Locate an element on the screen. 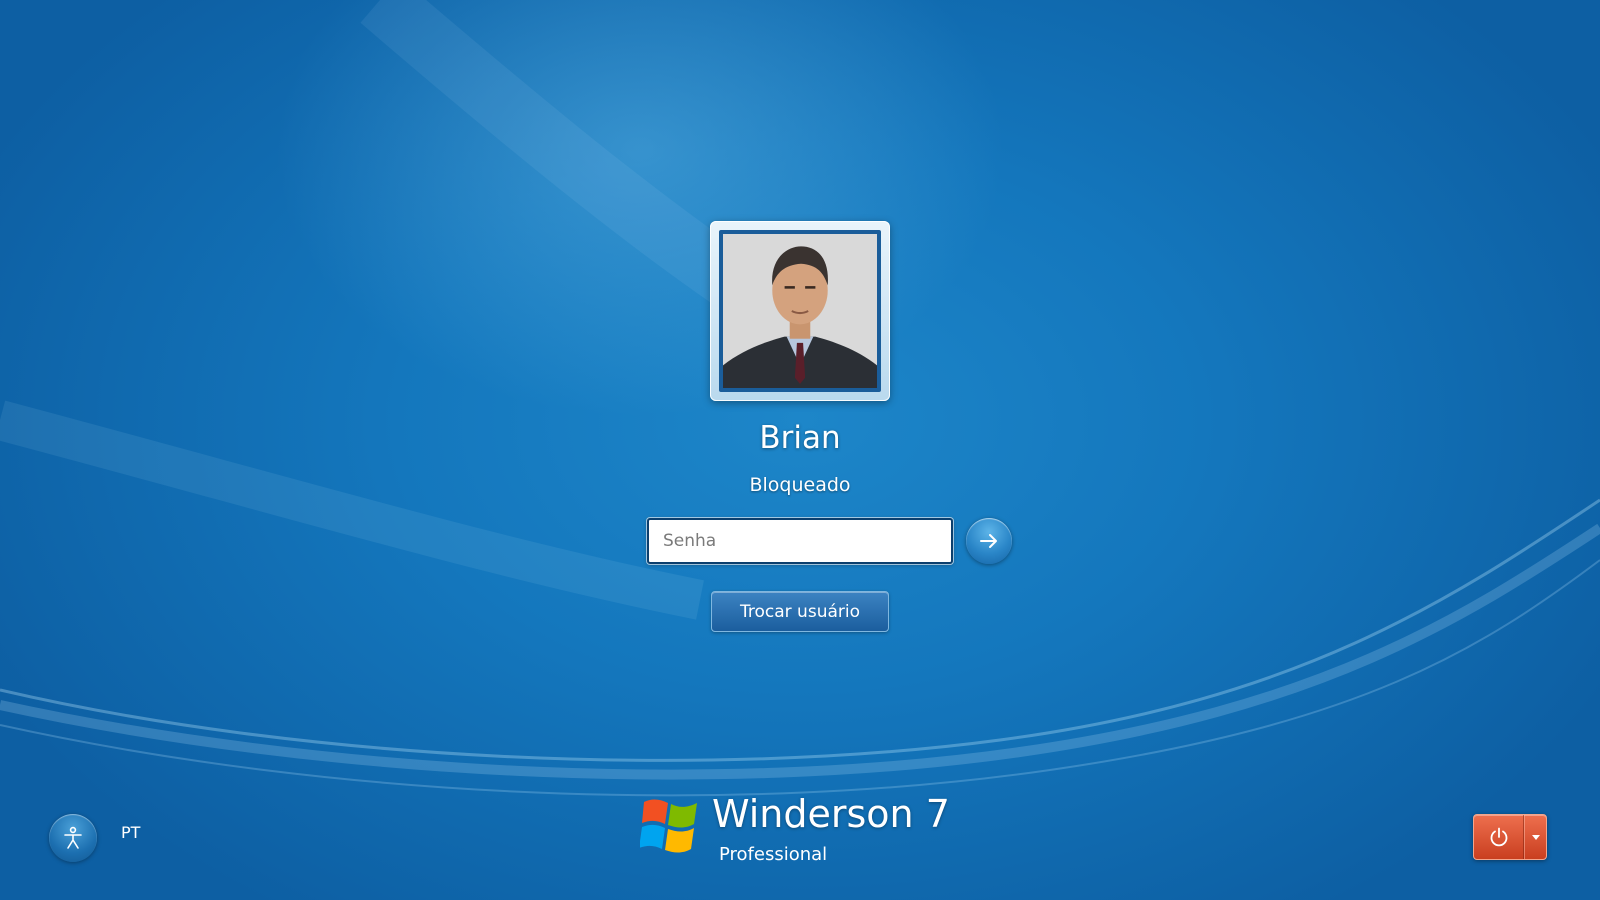 The image size is (1600, 900). product-edition: Professional is located at coordinates (773, 854).